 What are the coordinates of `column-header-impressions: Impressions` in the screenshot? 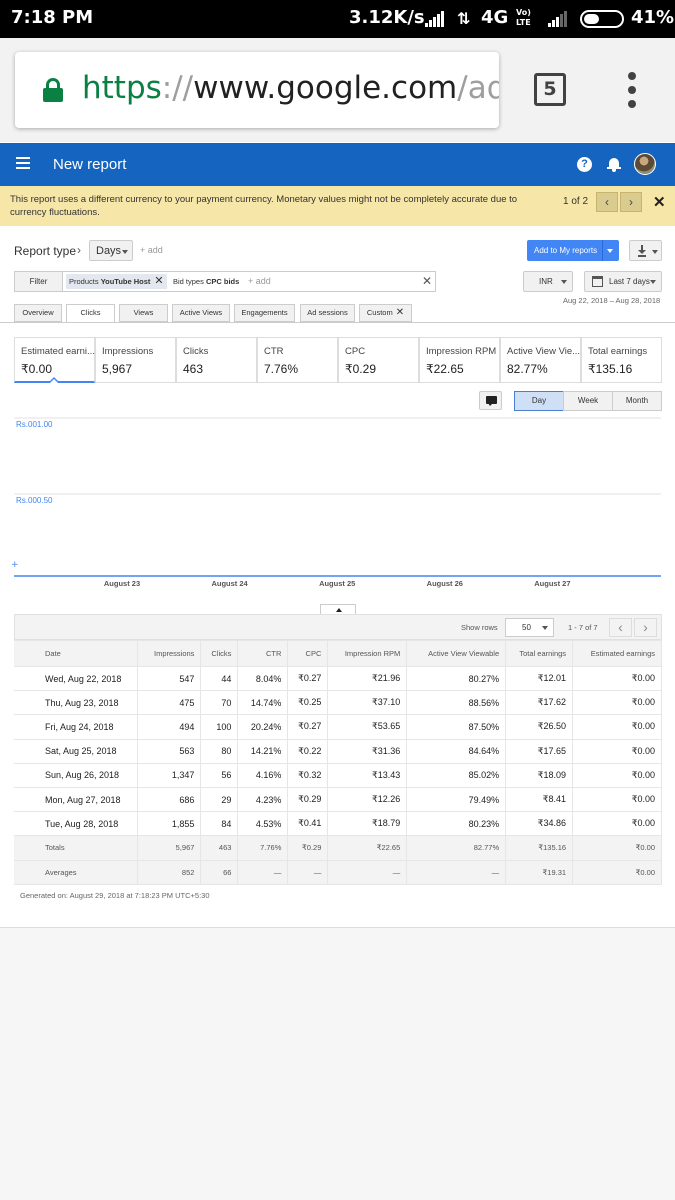 It's located at (169, 653).